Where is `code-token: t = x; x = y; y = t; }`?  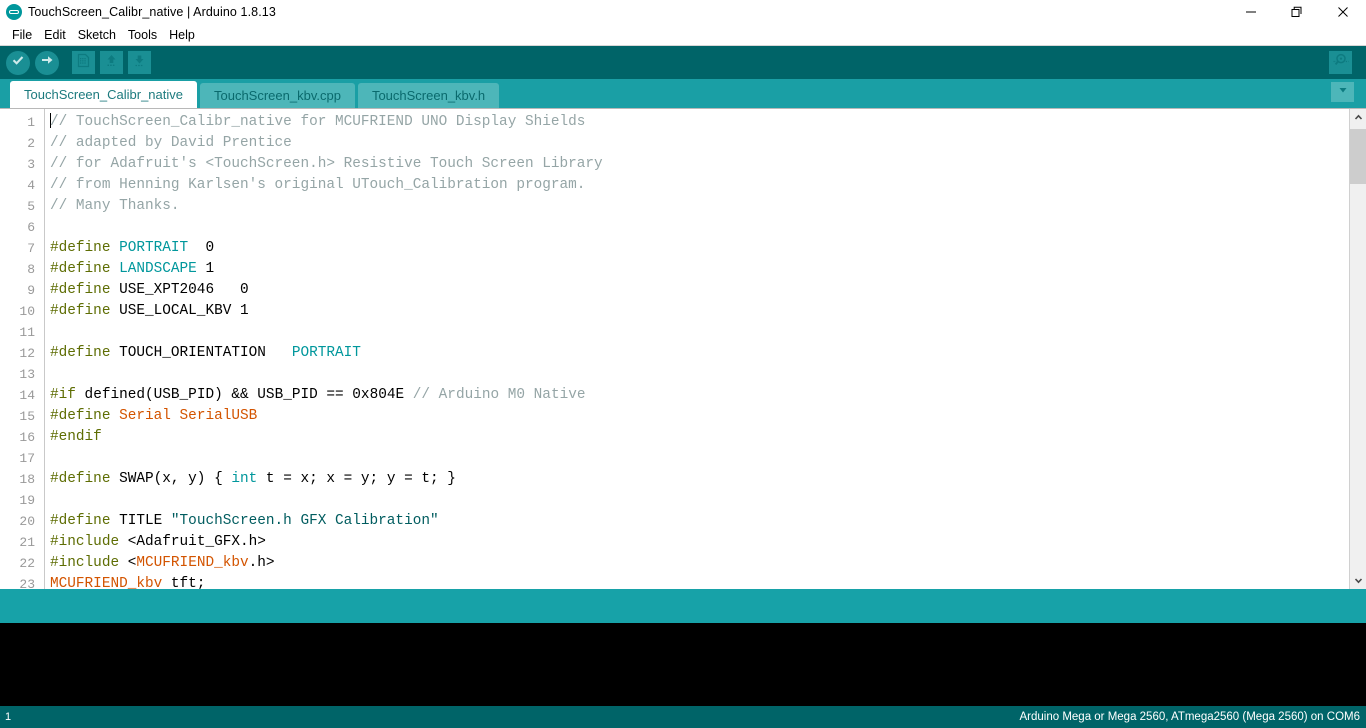 code-token: t = x; x = y; y = t; } is located at coordinates (356, 479).